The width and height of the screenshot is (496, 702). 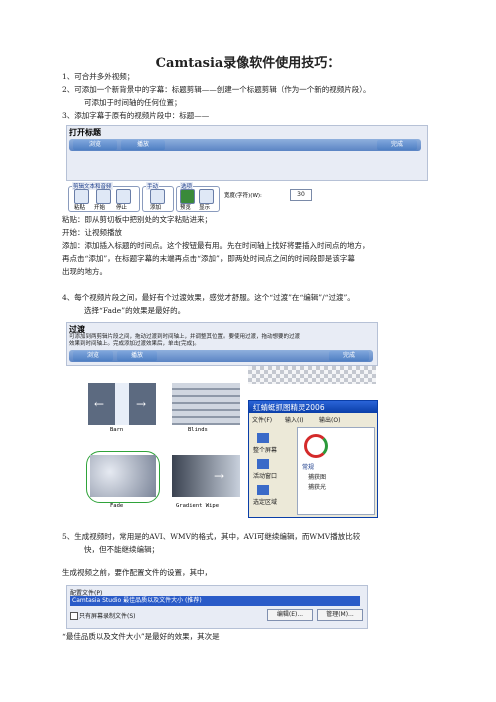 I want to click on preview-button: 播放, so click(x=143, y=145).